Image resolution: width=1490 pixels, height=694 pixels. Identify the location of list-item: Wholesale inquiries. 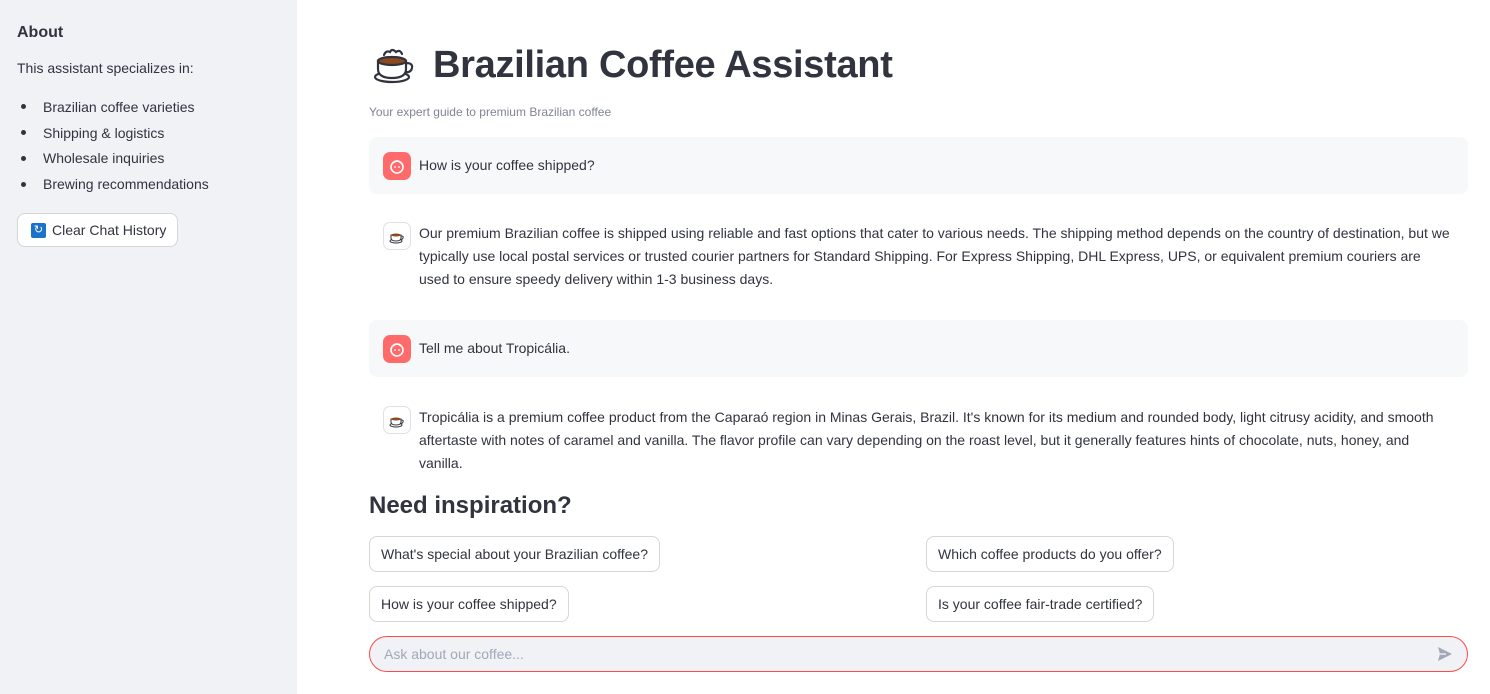
(150, 159).